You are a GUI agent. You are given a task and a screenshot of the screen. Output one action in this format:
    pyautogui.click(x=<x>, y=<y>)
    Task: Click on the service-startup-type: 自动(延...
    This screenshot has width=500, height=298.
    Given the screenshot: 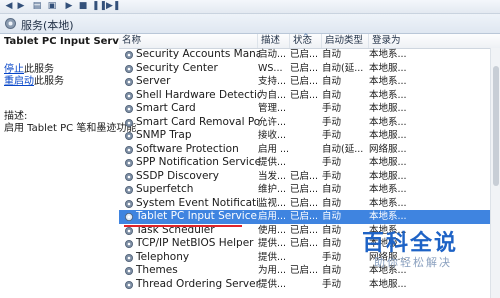 What is the action you would take?
    pyautogui.click(x=343, y=149)
    